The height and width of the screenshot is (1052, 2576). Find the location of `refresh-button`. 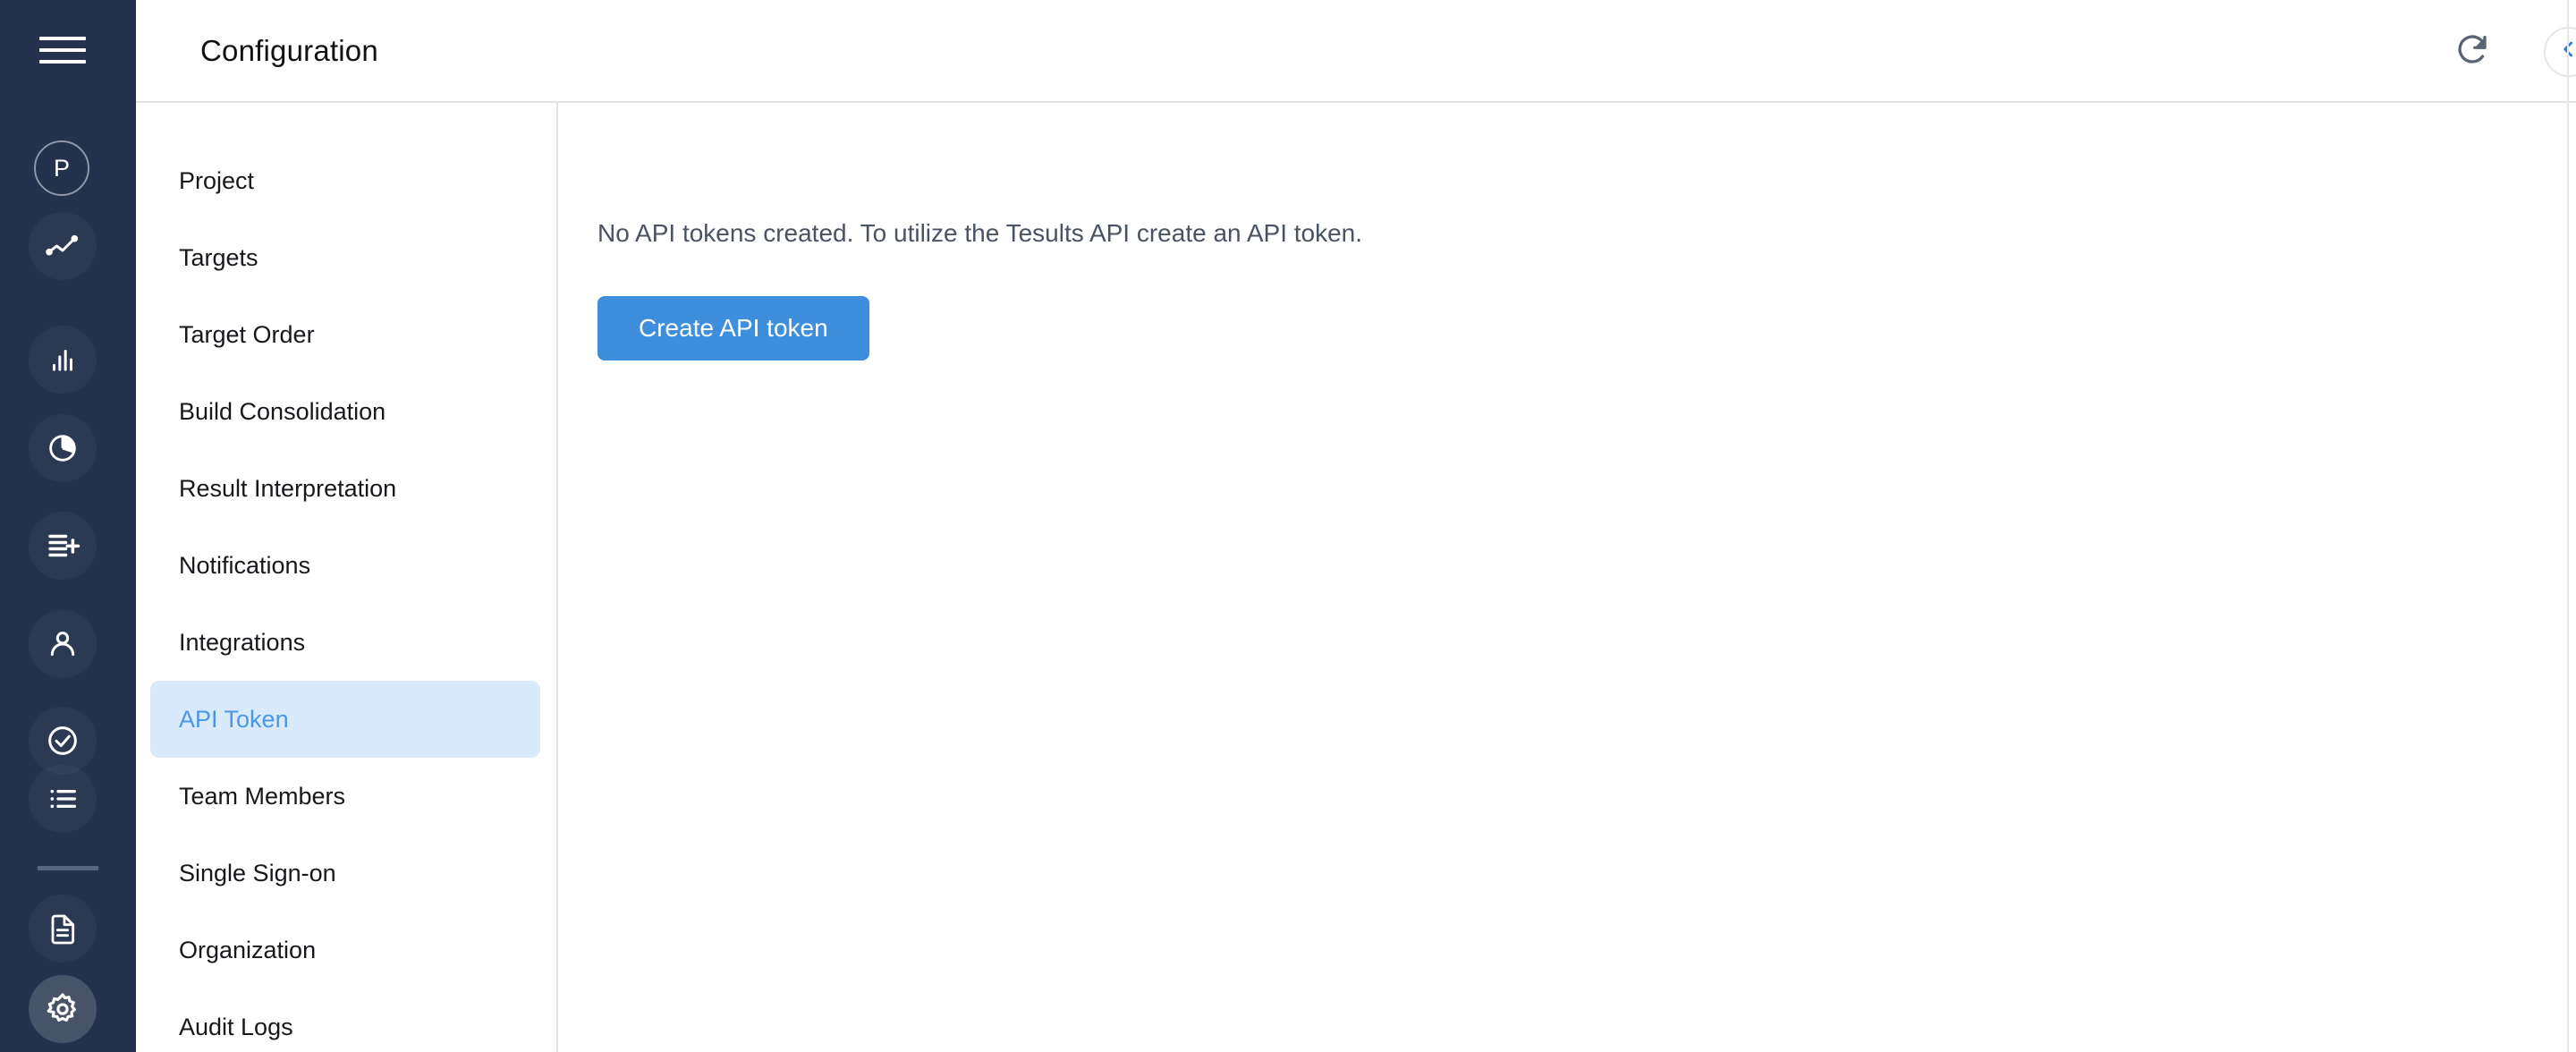

refresh-button is located at coordinates (2472, 52).